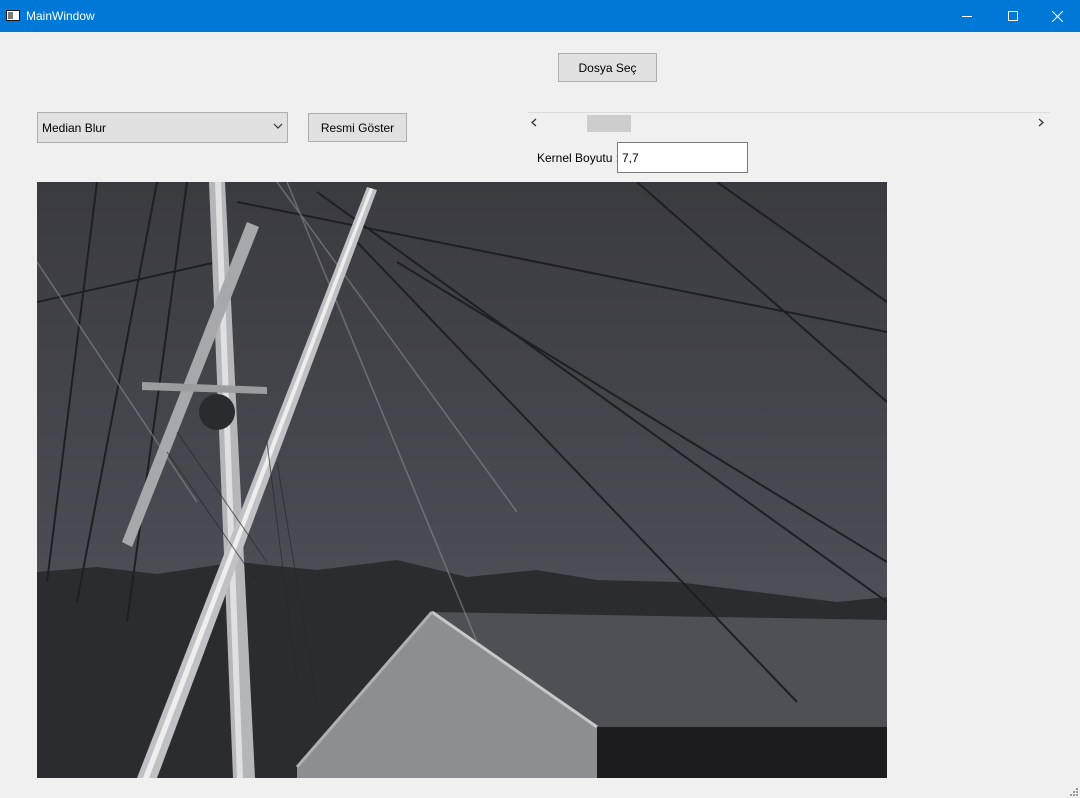 This screenshot has height=798, width=1080. What do you see at coordinates (578, 158) in the screenshot?
I see `kernel-size-label: Kernel Boyutu :` at bounding box center [578, 158].